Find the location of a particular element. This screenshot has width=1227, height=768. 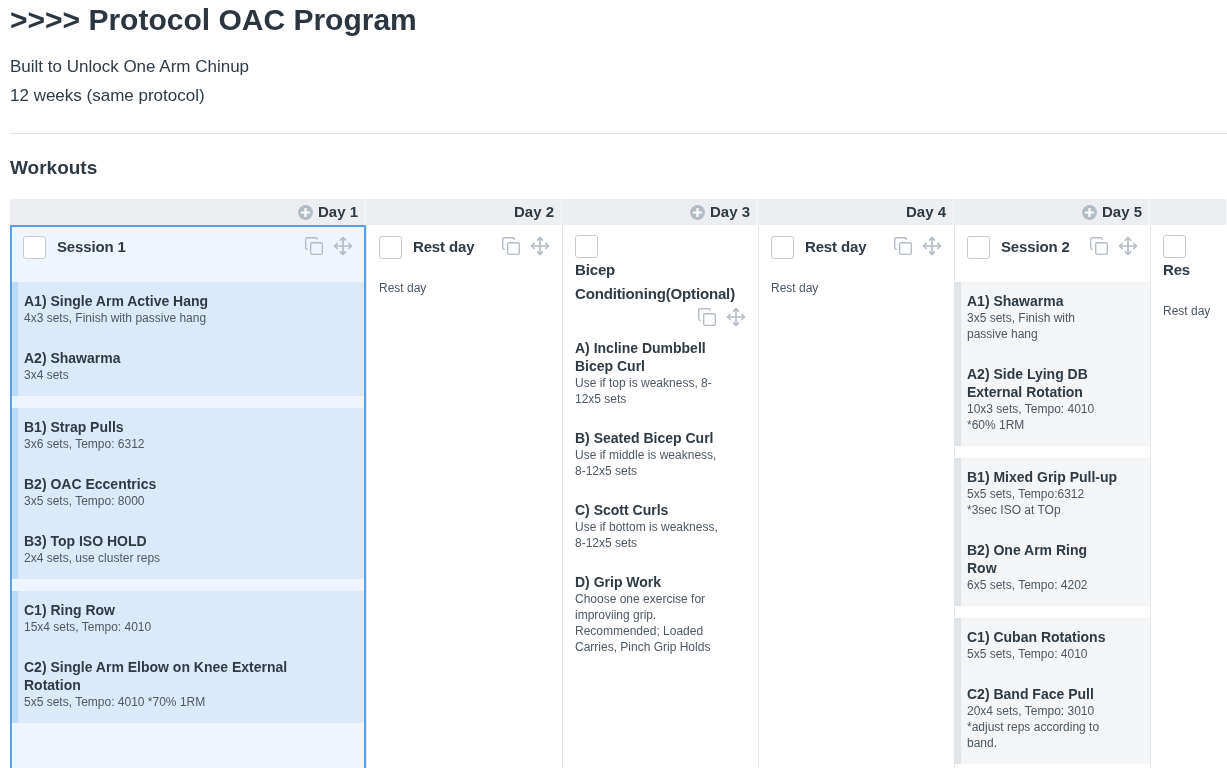

exercise-name: A1) Single Arm Active Hang is located at coordinates (116, 301).